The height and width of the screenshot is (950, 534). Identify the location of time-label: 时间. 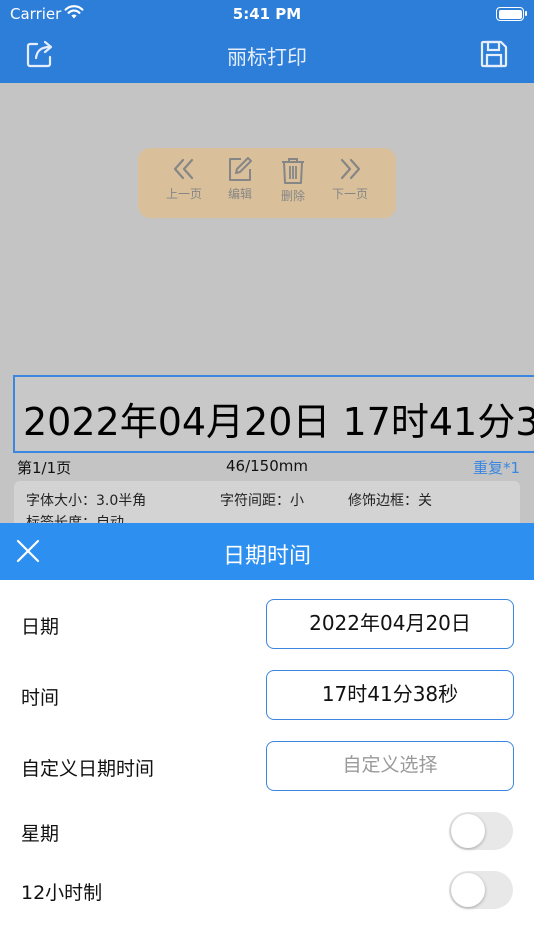
(40, 698).